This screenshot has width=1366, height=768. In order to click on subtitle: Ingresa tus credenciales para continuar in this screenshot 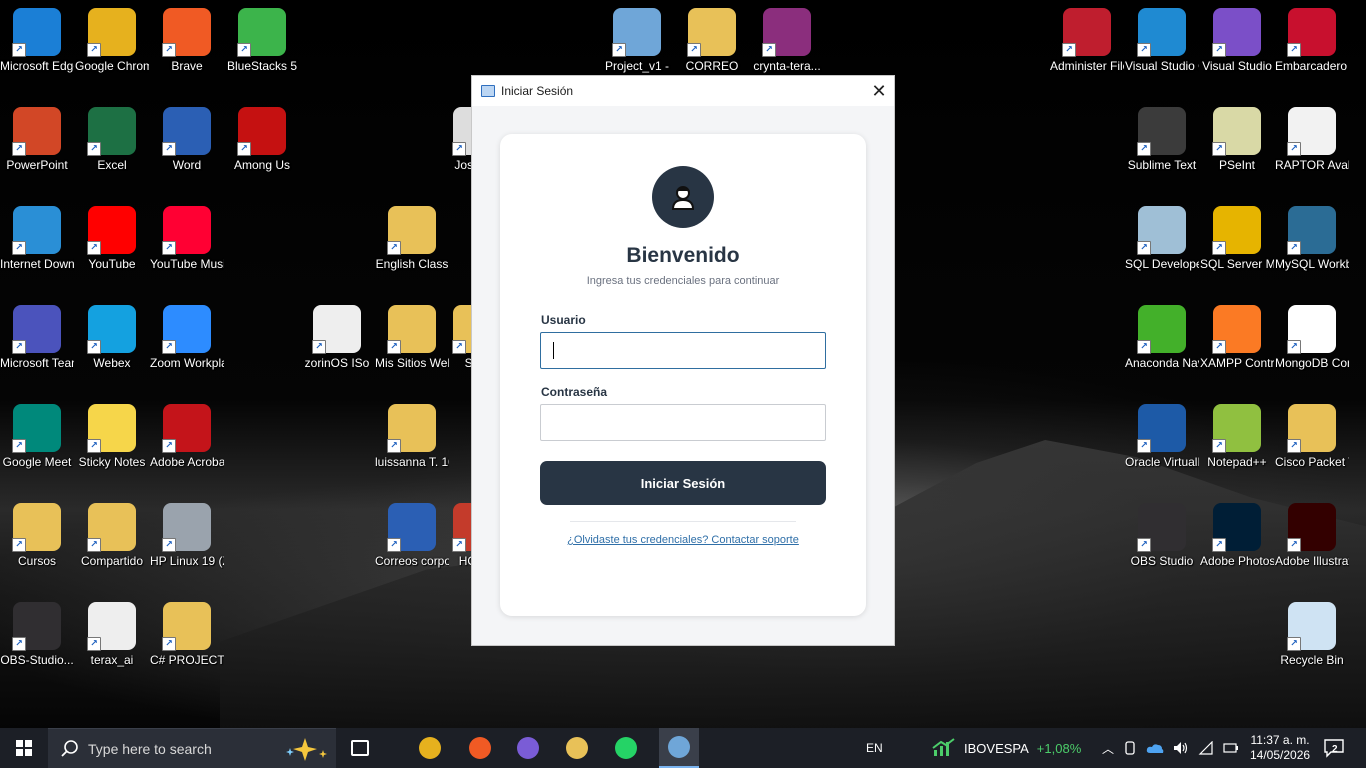, I will do `click(683, 281)`.